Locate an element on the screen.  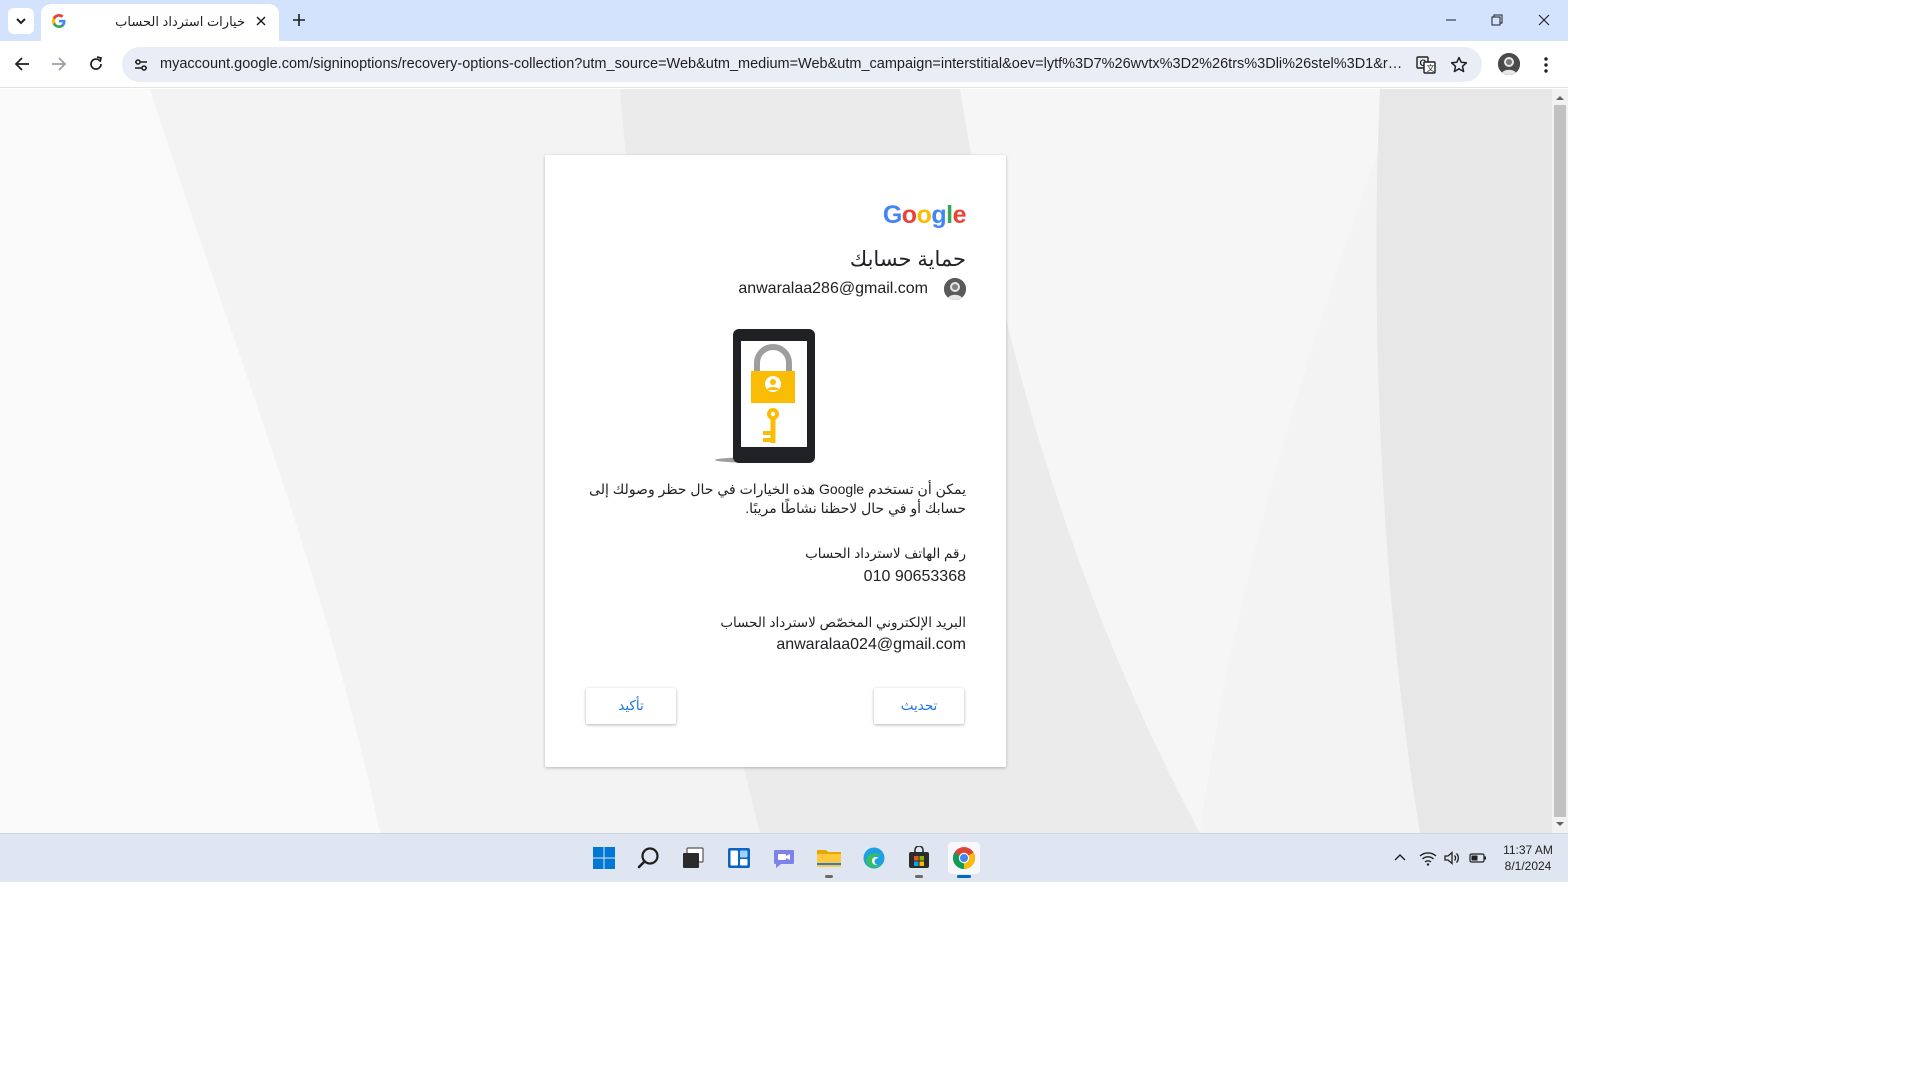
file-explorer-button is located at coordinates (829, 860).